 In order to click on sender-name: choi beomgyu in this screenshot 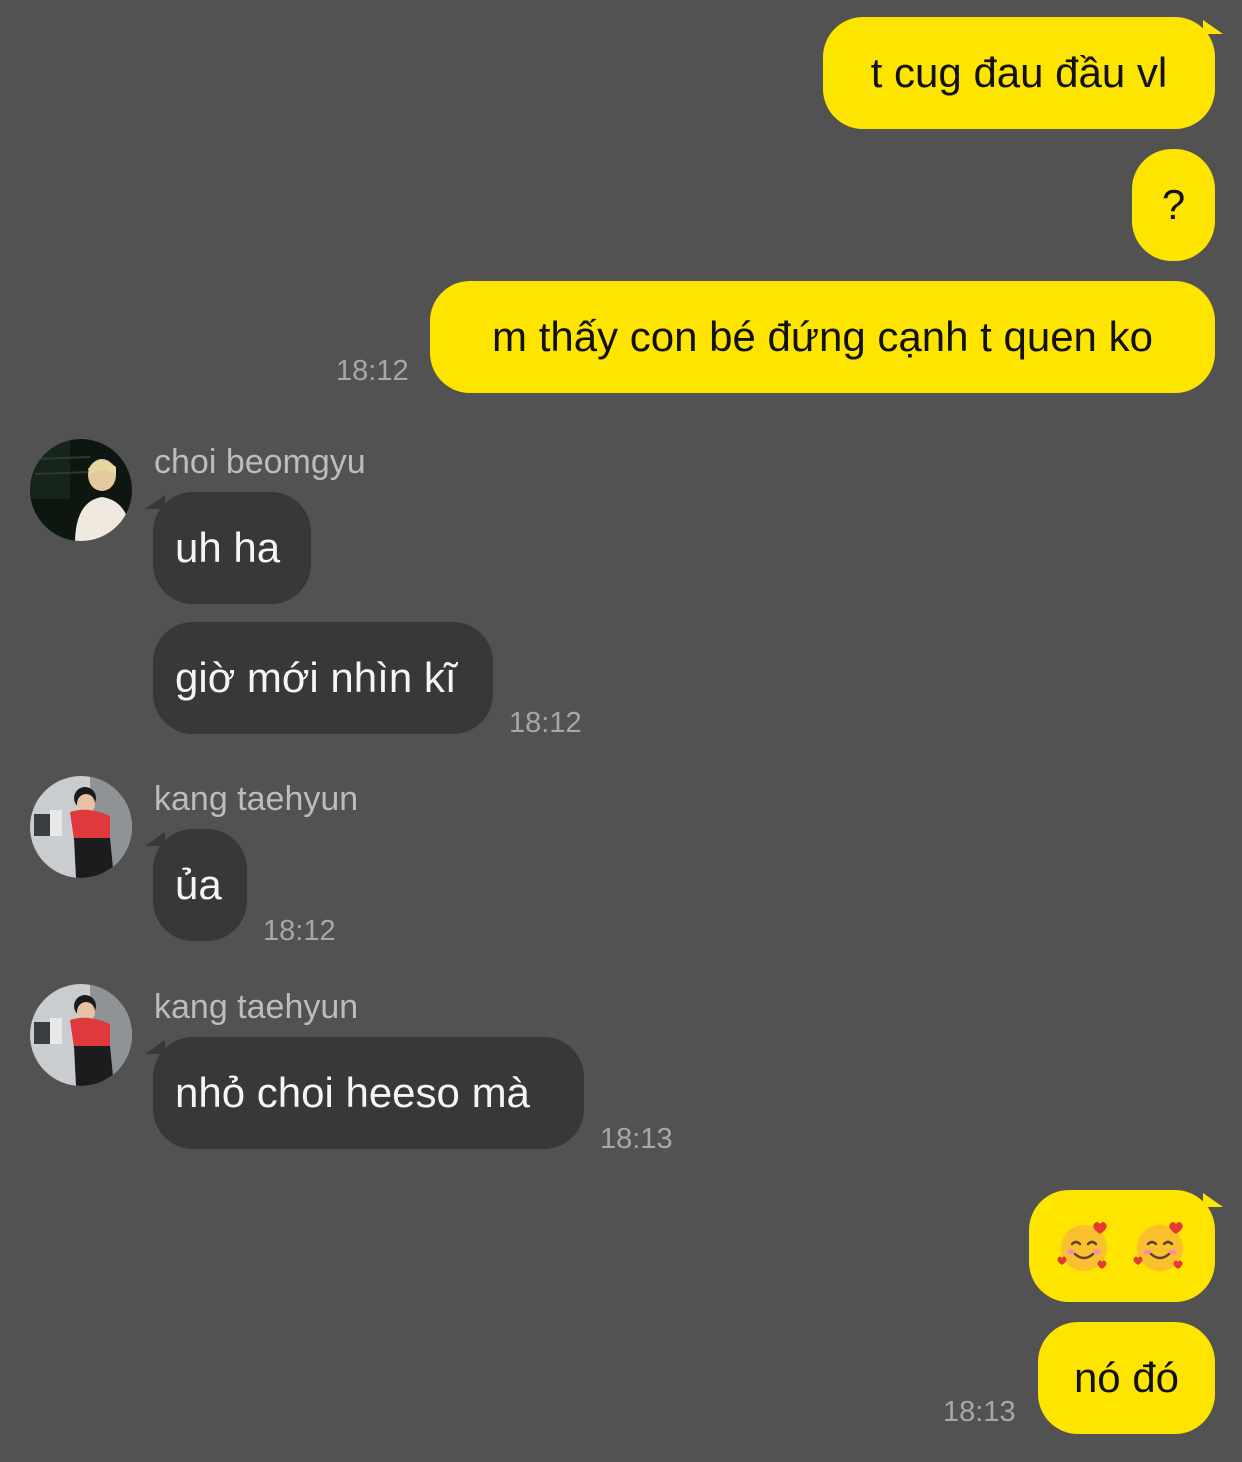, I will do `click(260, 462)`.